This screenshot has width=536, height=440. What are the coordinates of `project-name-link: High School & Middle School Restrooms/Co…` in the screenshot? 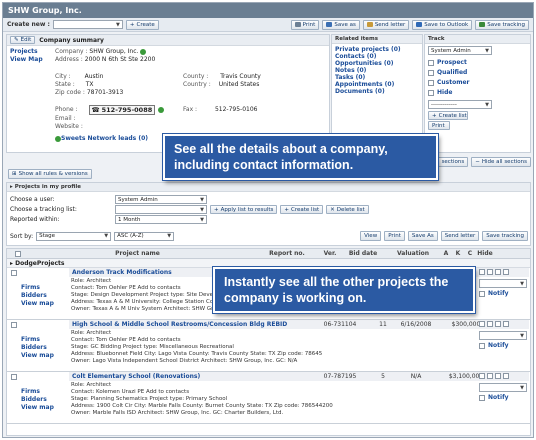 It's located at (189, 324).